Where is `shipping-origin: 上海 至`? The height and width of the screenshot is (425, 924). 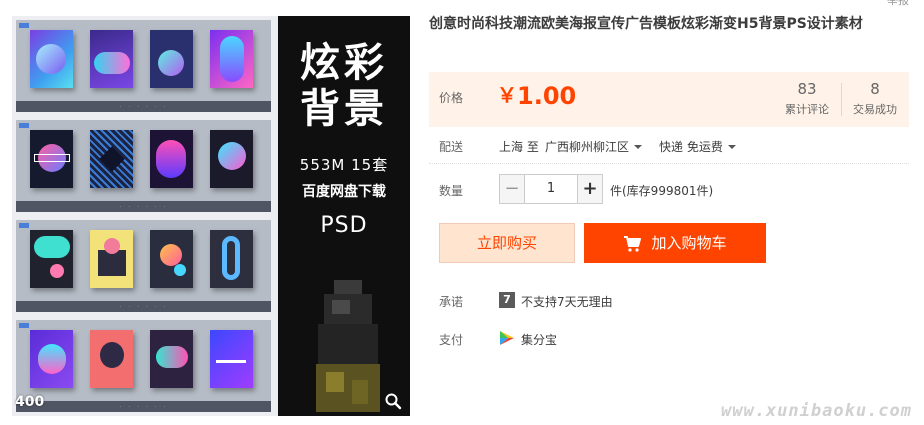 shipping-origin: 上海 至 is located at coordinates (519, 147).